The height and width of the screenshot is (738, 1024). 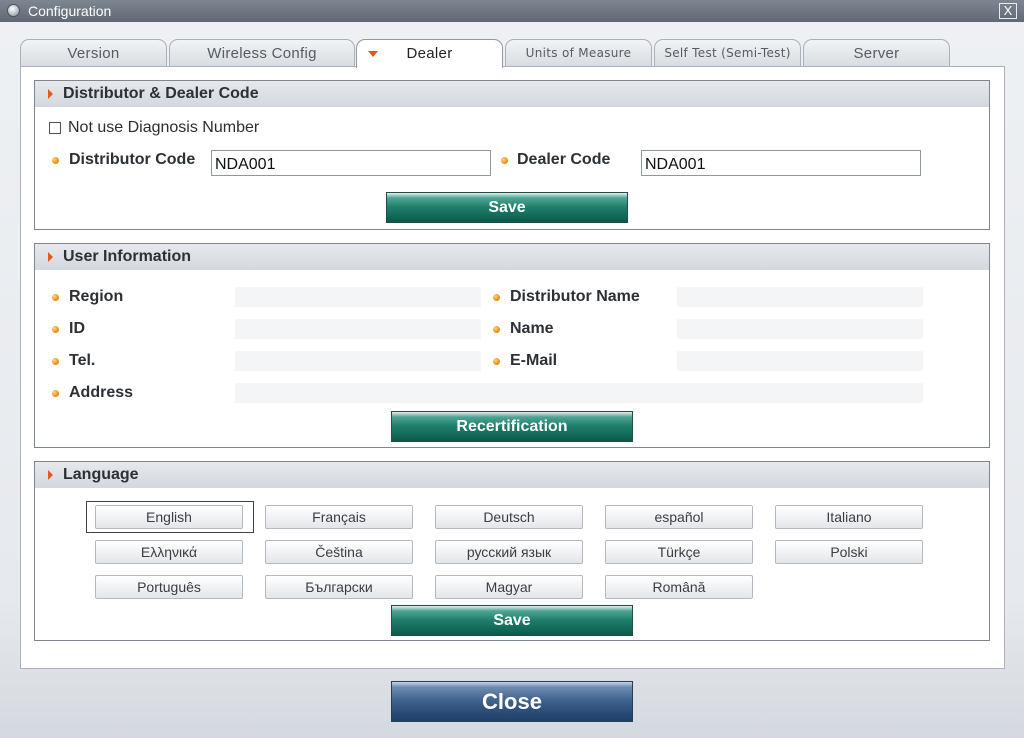 I want to click on tab-server: Server, so click(x=876, y=53).